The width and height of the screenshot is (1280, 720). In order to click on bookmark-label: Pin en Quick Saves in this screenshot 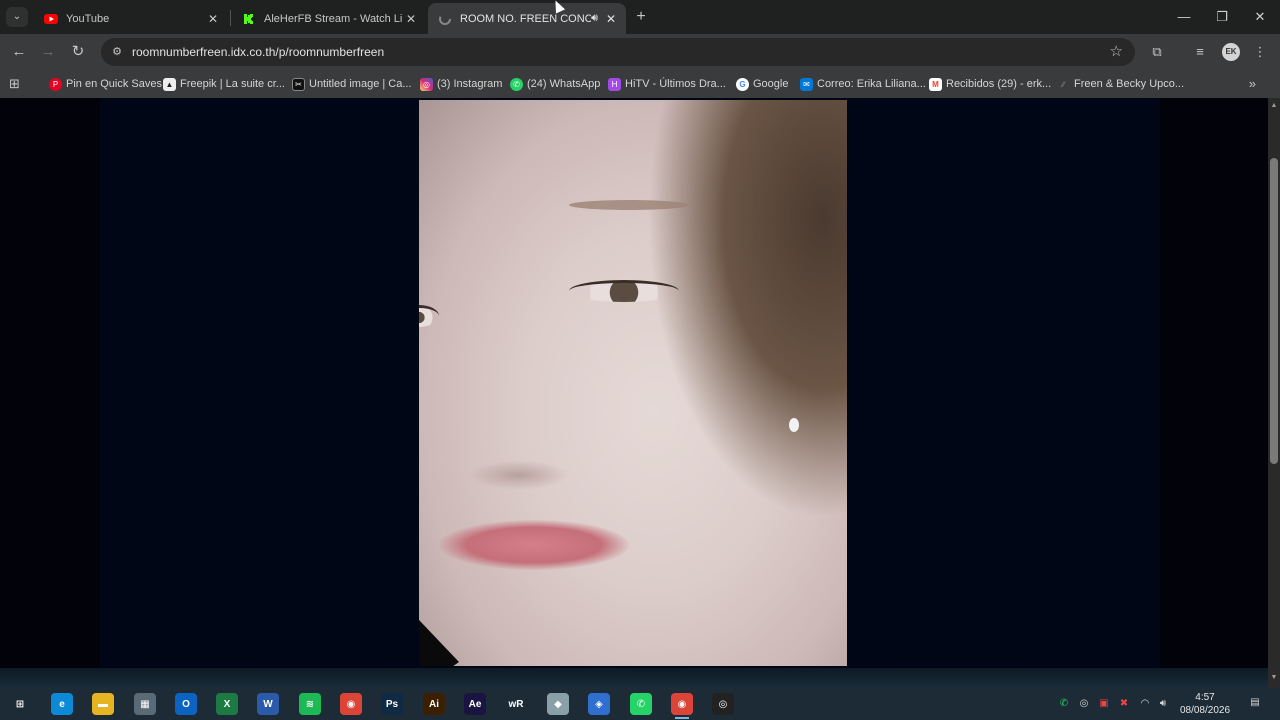, I will do `click(114, 84)`.